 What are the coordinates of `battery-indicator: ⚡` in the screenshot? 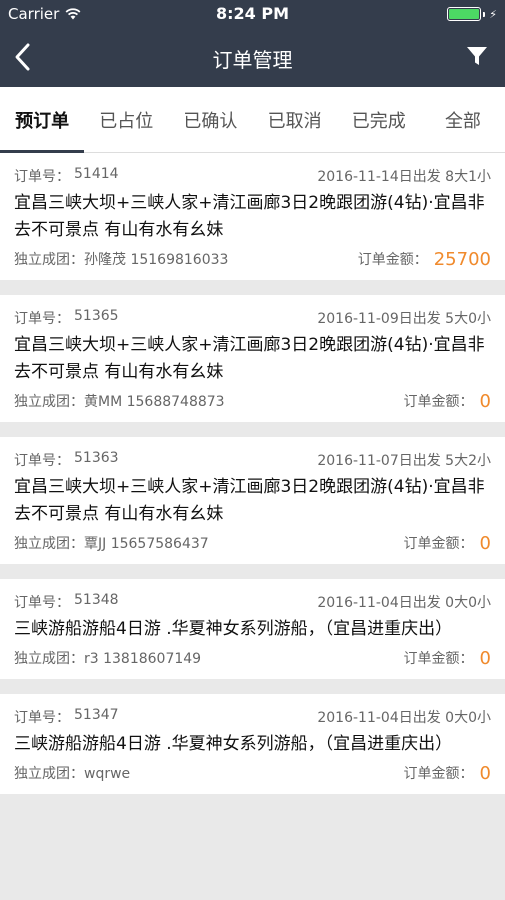 It's located at (472, 14).